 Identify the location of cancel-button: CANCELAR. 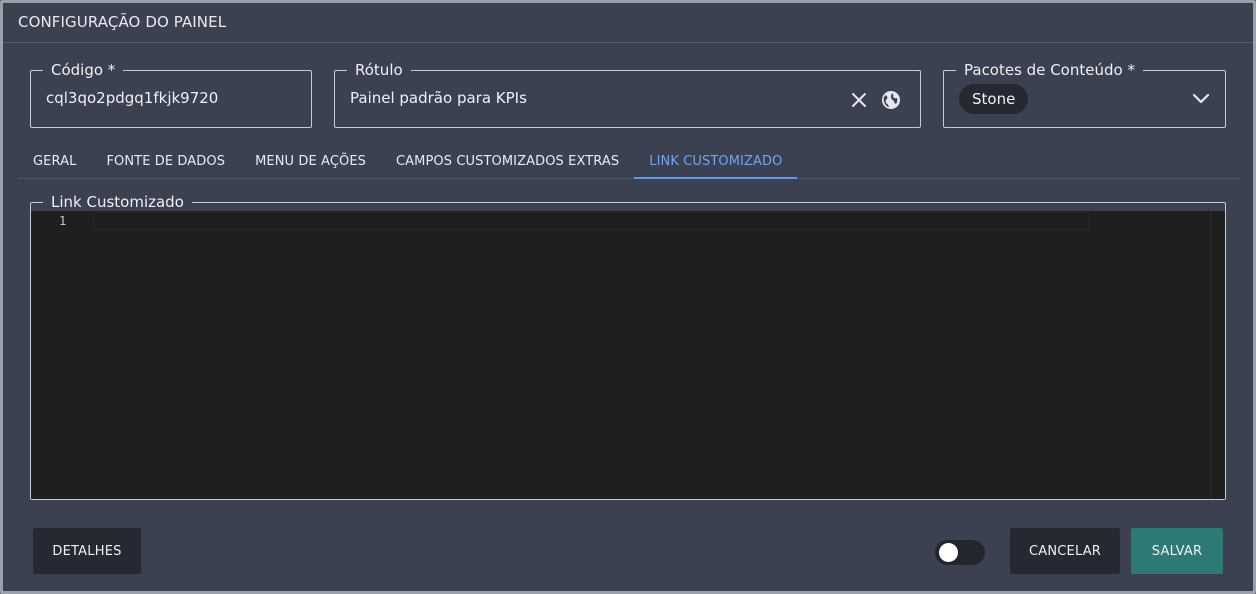
(1065, 551).